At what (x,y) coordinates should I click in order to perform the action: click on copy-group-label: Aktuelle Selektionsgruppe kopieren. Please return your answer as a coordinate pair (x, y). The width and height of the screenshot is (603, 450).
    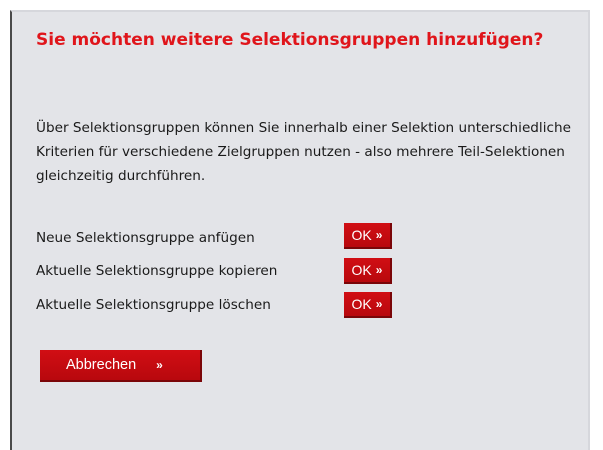
    Looking at the image, I should click on (157, 271).